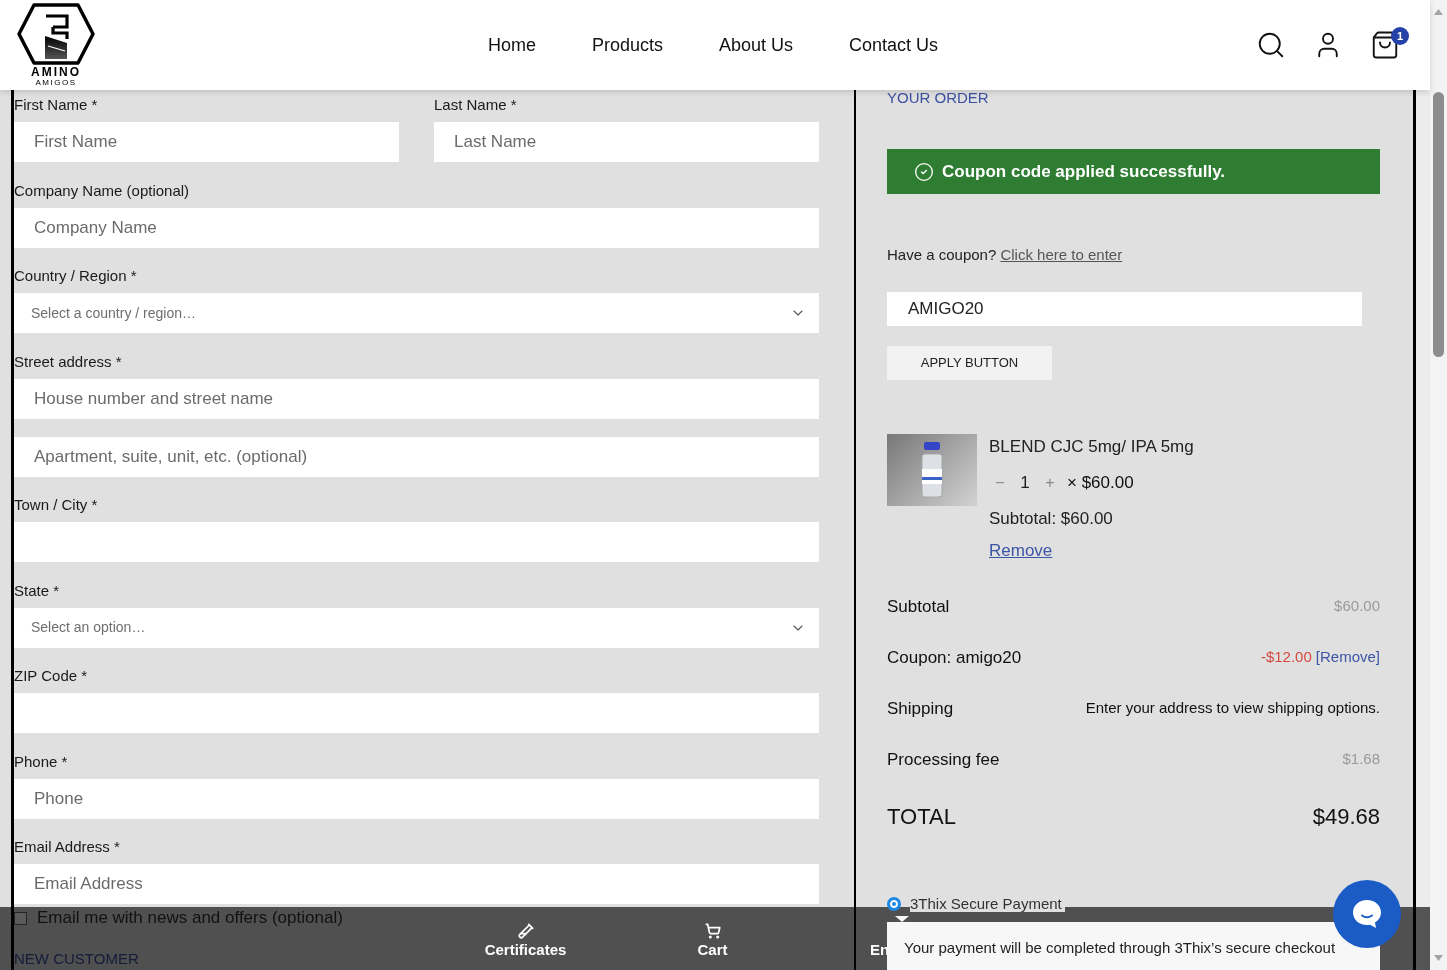  I want to click on field-label: Phone *, so click(41, 761).